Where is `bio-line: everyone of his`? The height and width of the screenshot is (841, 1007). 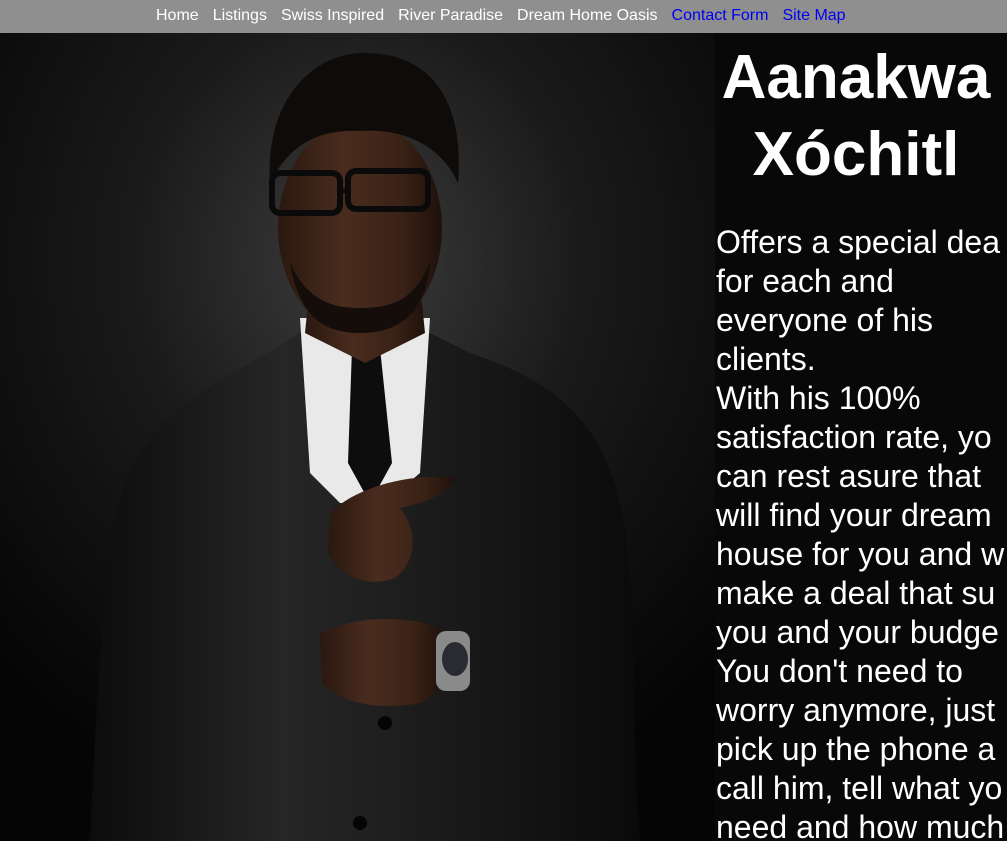 bio-line: everyone of his is located at coordinates (825, 320).